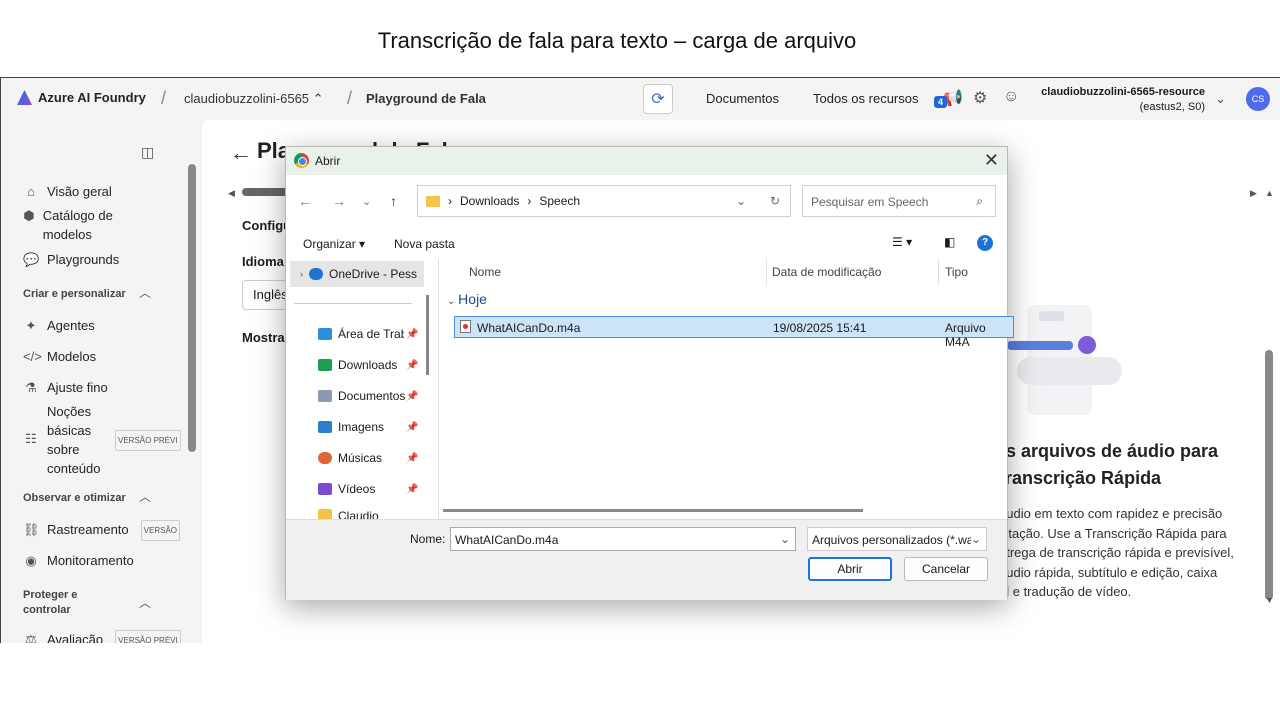 The width and height of the screenshot is (1280, 720). What do you see at coordinates (78, 225) in the screenshot?
I see `sidebar-item-model-catalog: ⬢ Catálogo de modelos` at bounding box center [78, 225].